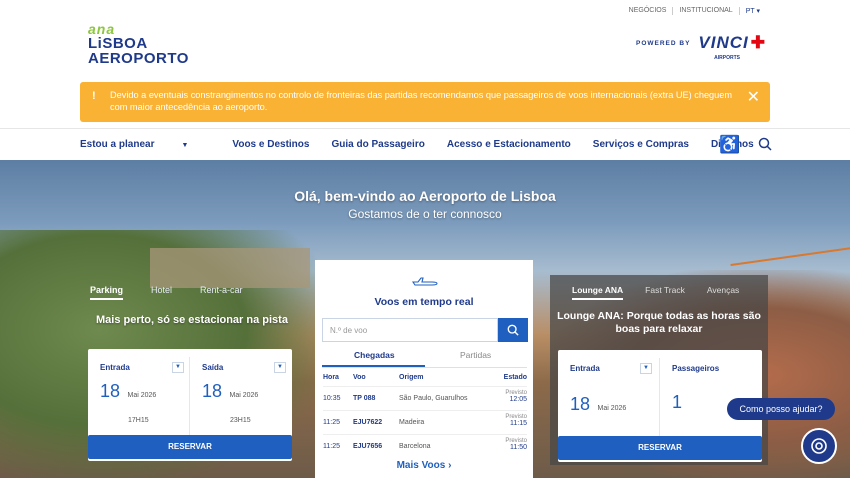 The width and height of the screenshot is (850, 478). I want to click on passengers-value: 1, so click(677, 402).